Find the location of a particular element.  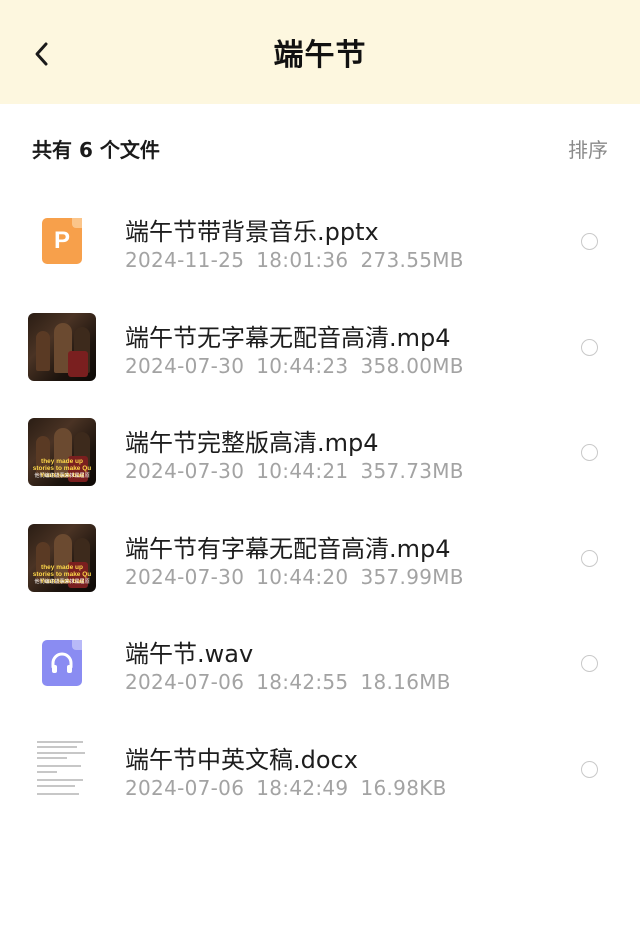

file-size: 357.73MB is located at coordinates (412, 471).